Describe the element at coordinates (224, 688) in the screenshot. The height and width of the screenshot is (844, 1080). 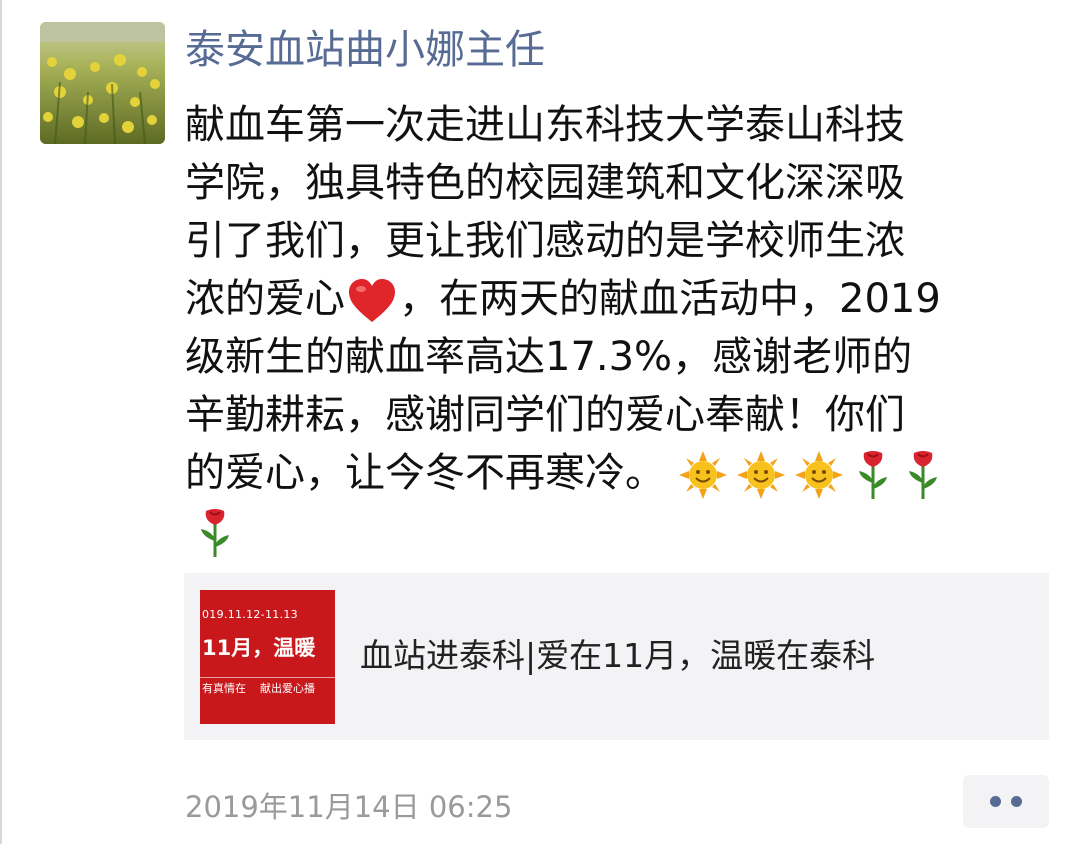
I see `thumbnail-subtitle-left: 有真情在` at that location.